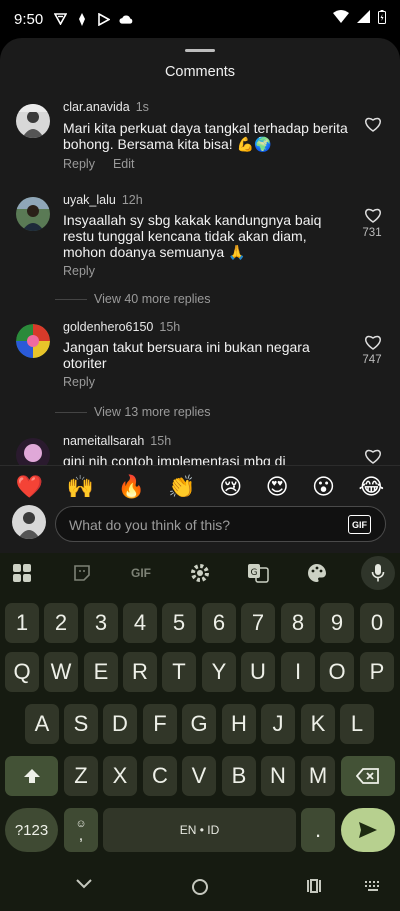 The height and width of the screenshot is (911, 400). I want to click on gif-button: GIF, so click(359, 524).